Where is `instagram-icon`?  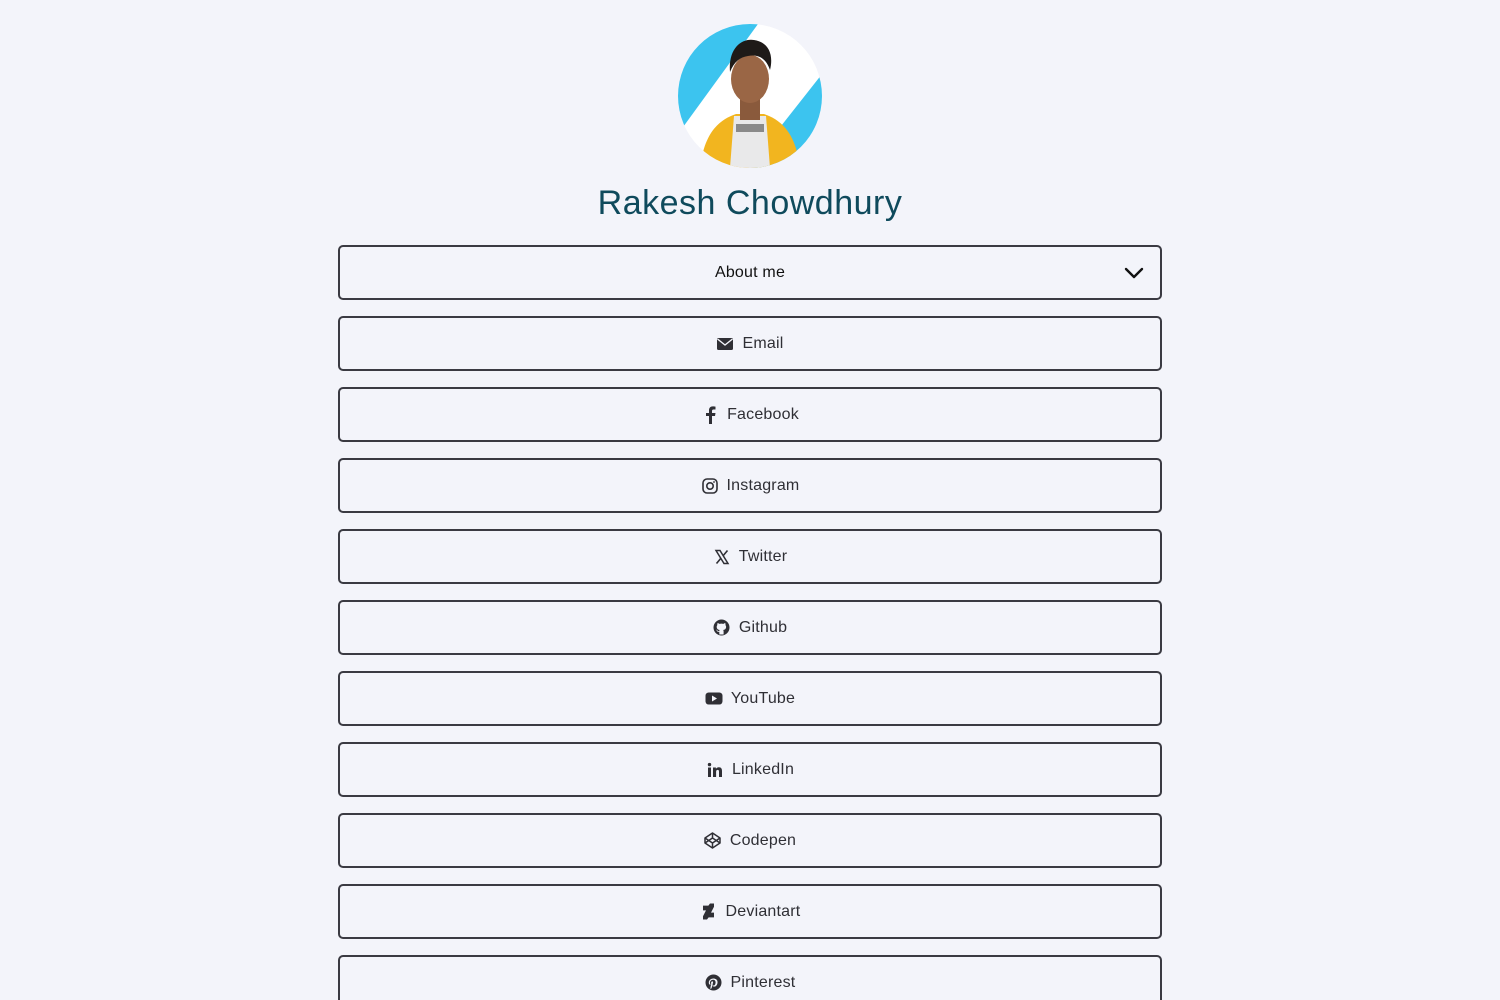
instagram-icon is located at coordinates (710, 486).